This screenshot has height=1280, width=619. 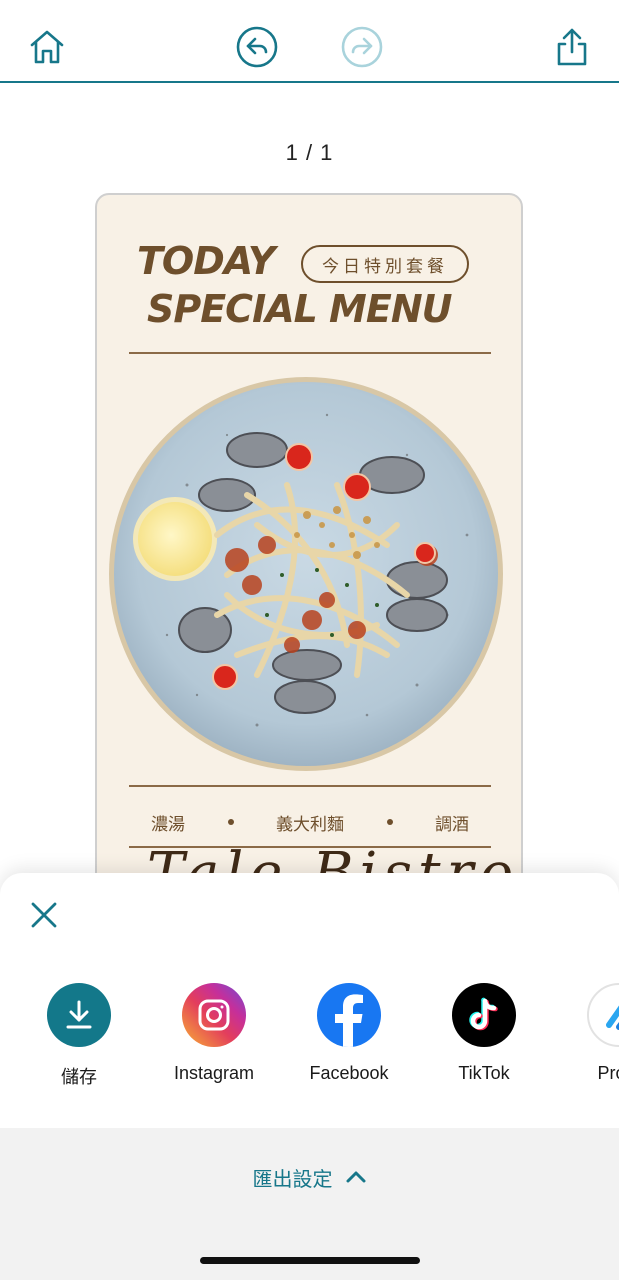 What do you see at coordinates (214, 1015) in the screenshot?
I see `instagram-icon` at bounding box center [214, 1015].